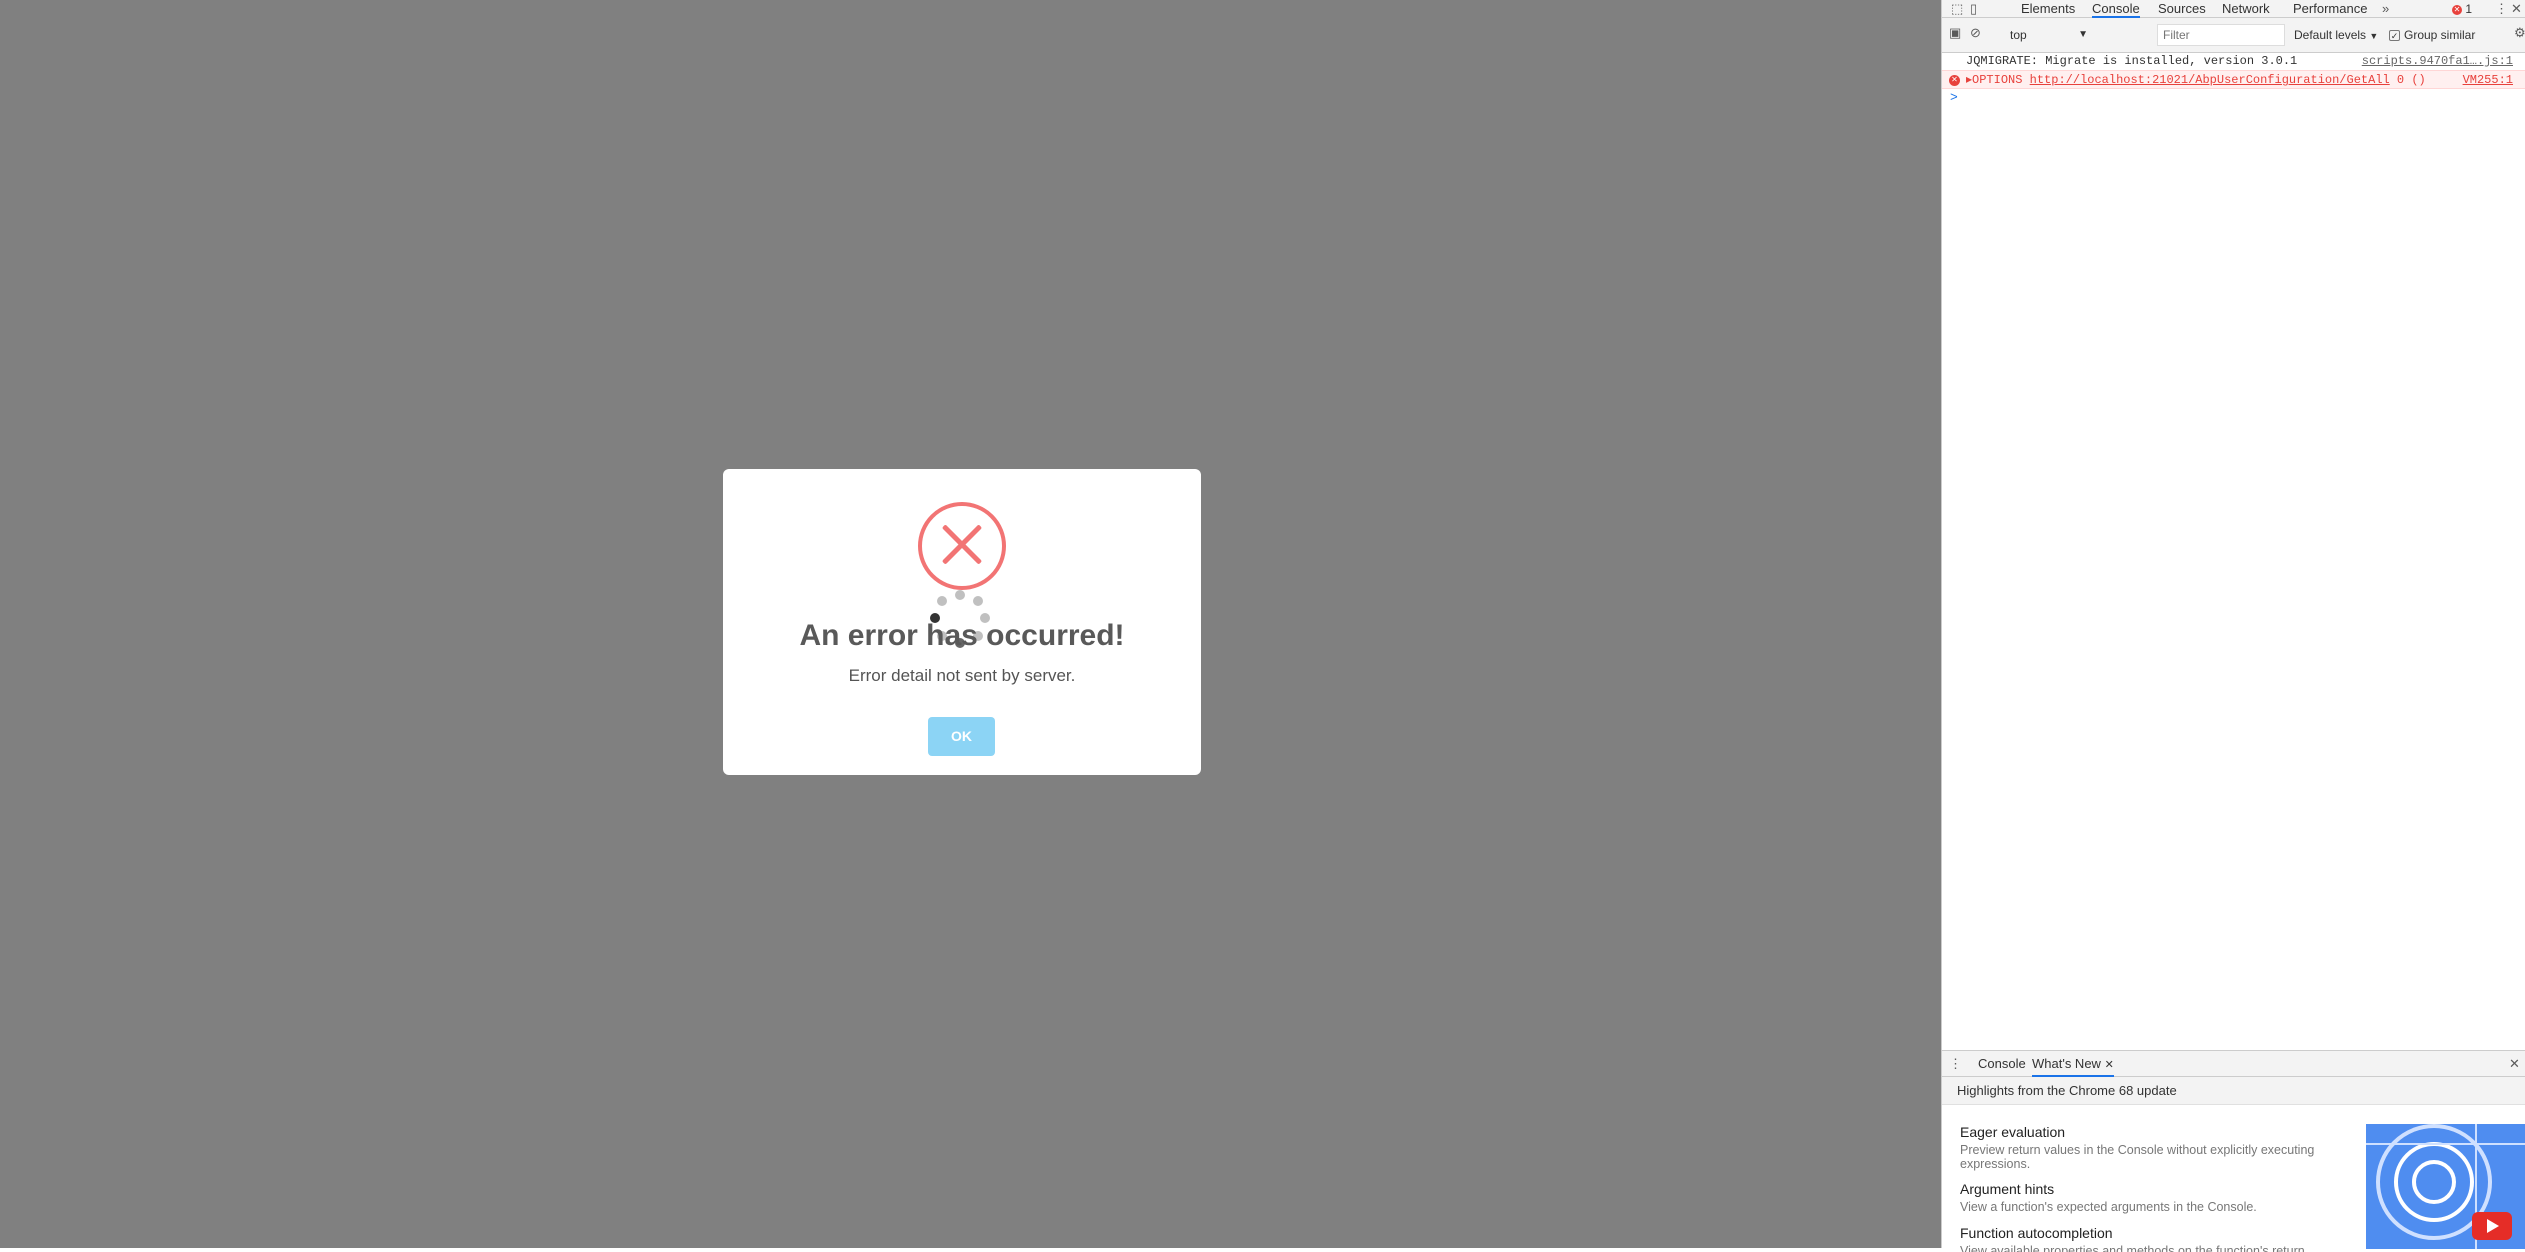 This screenshot has height=1252, width=2525. I want to click on tab-performance: Performance, so click(2330, 9).